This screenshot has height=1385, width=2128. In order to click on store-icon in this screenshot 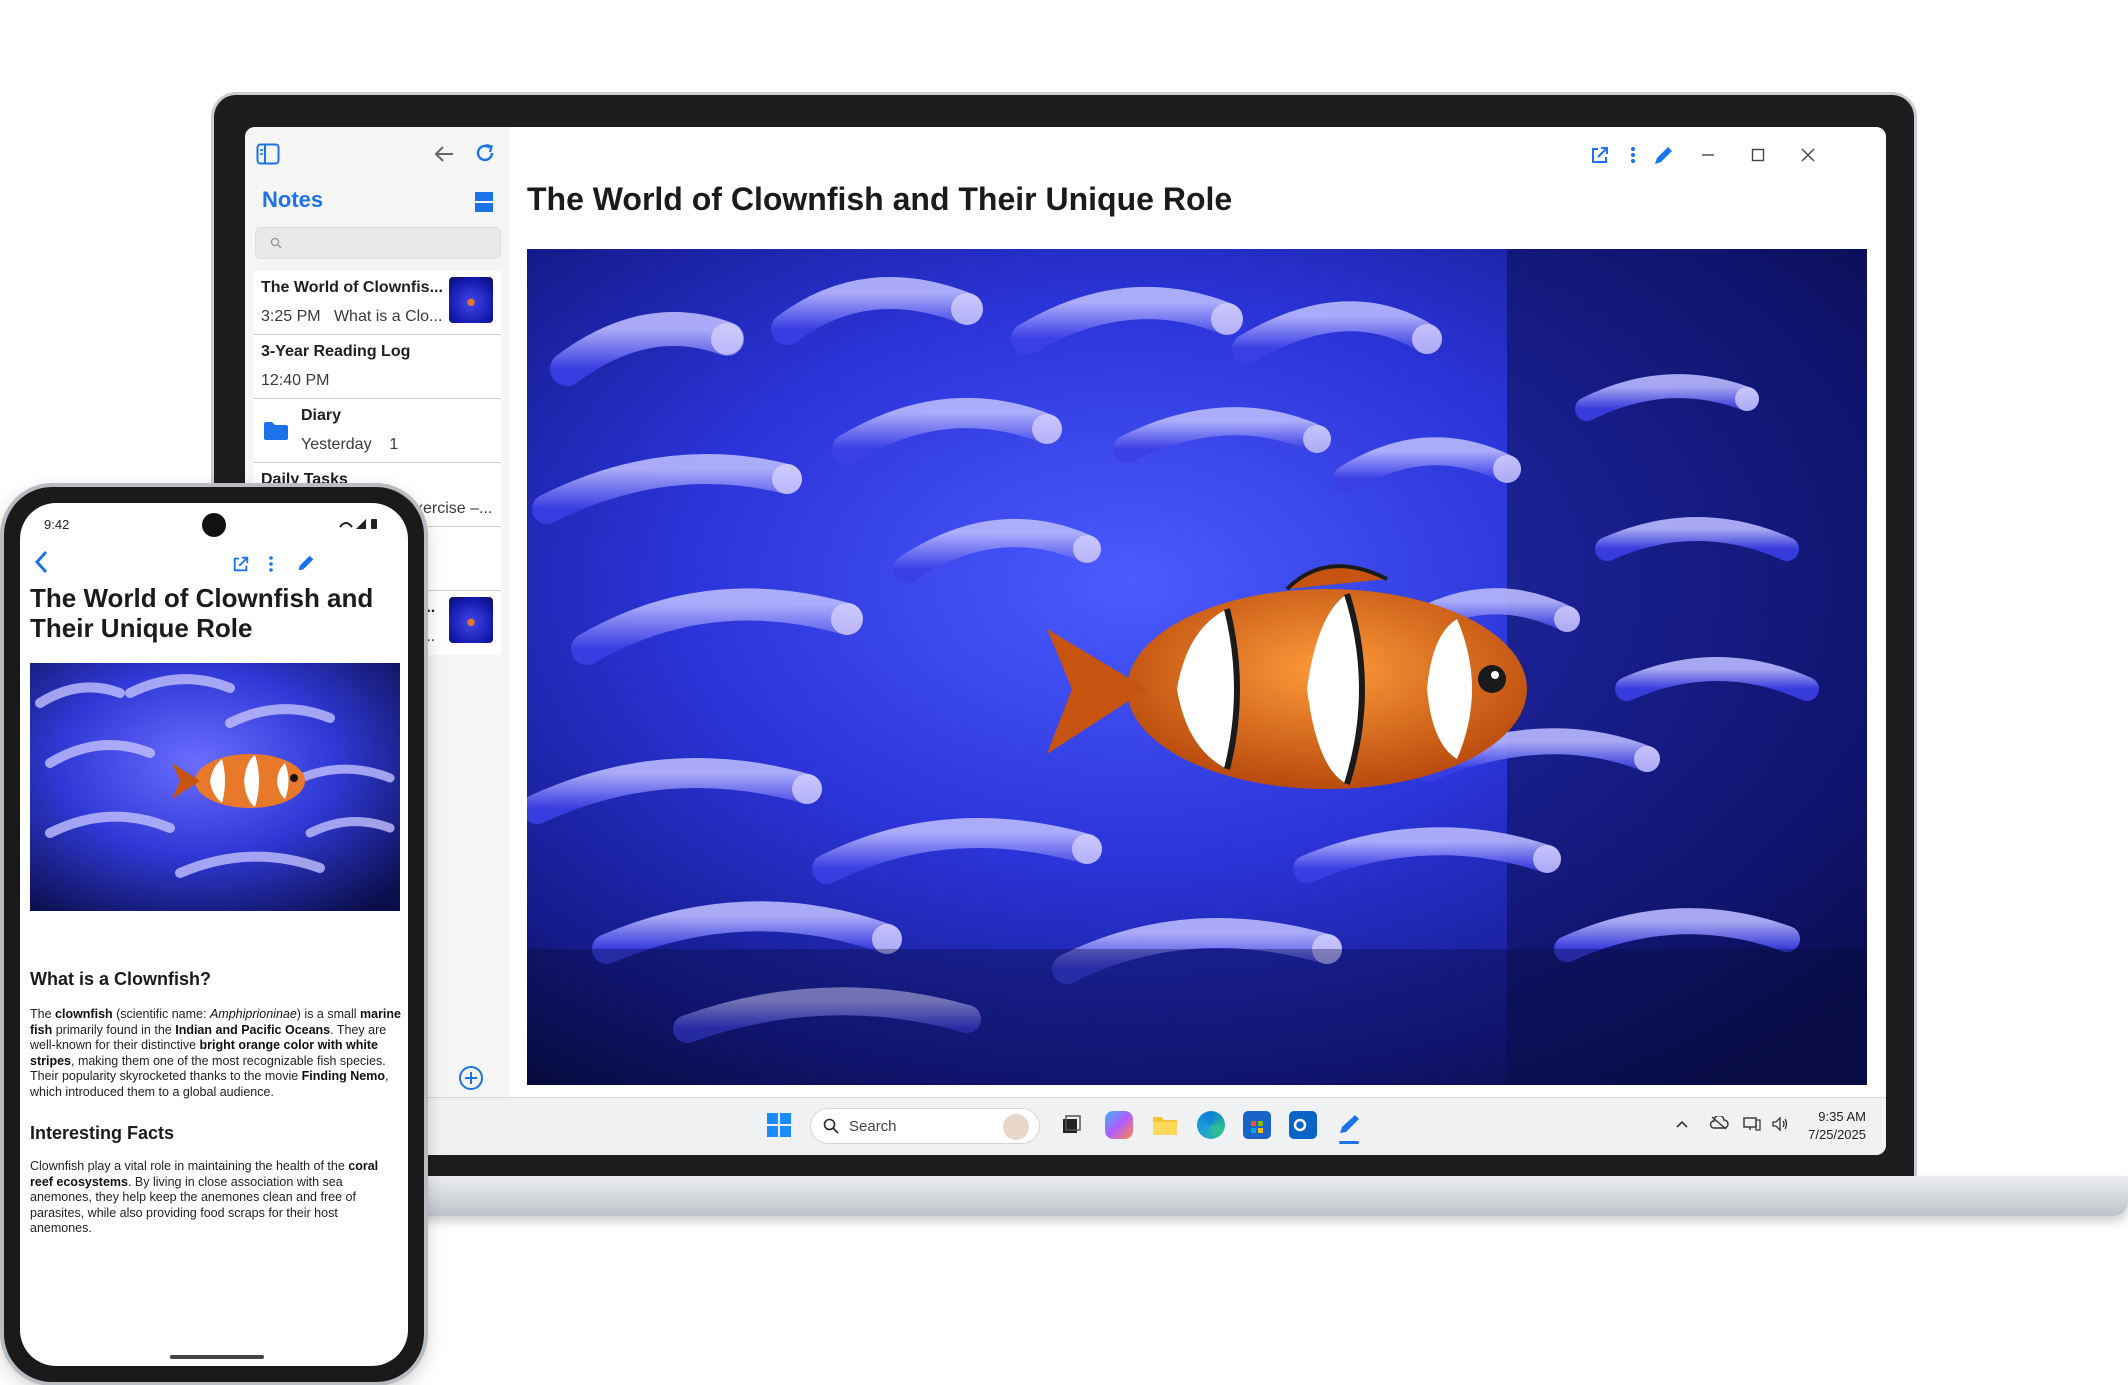, I will do `click(1257, 1125)`.